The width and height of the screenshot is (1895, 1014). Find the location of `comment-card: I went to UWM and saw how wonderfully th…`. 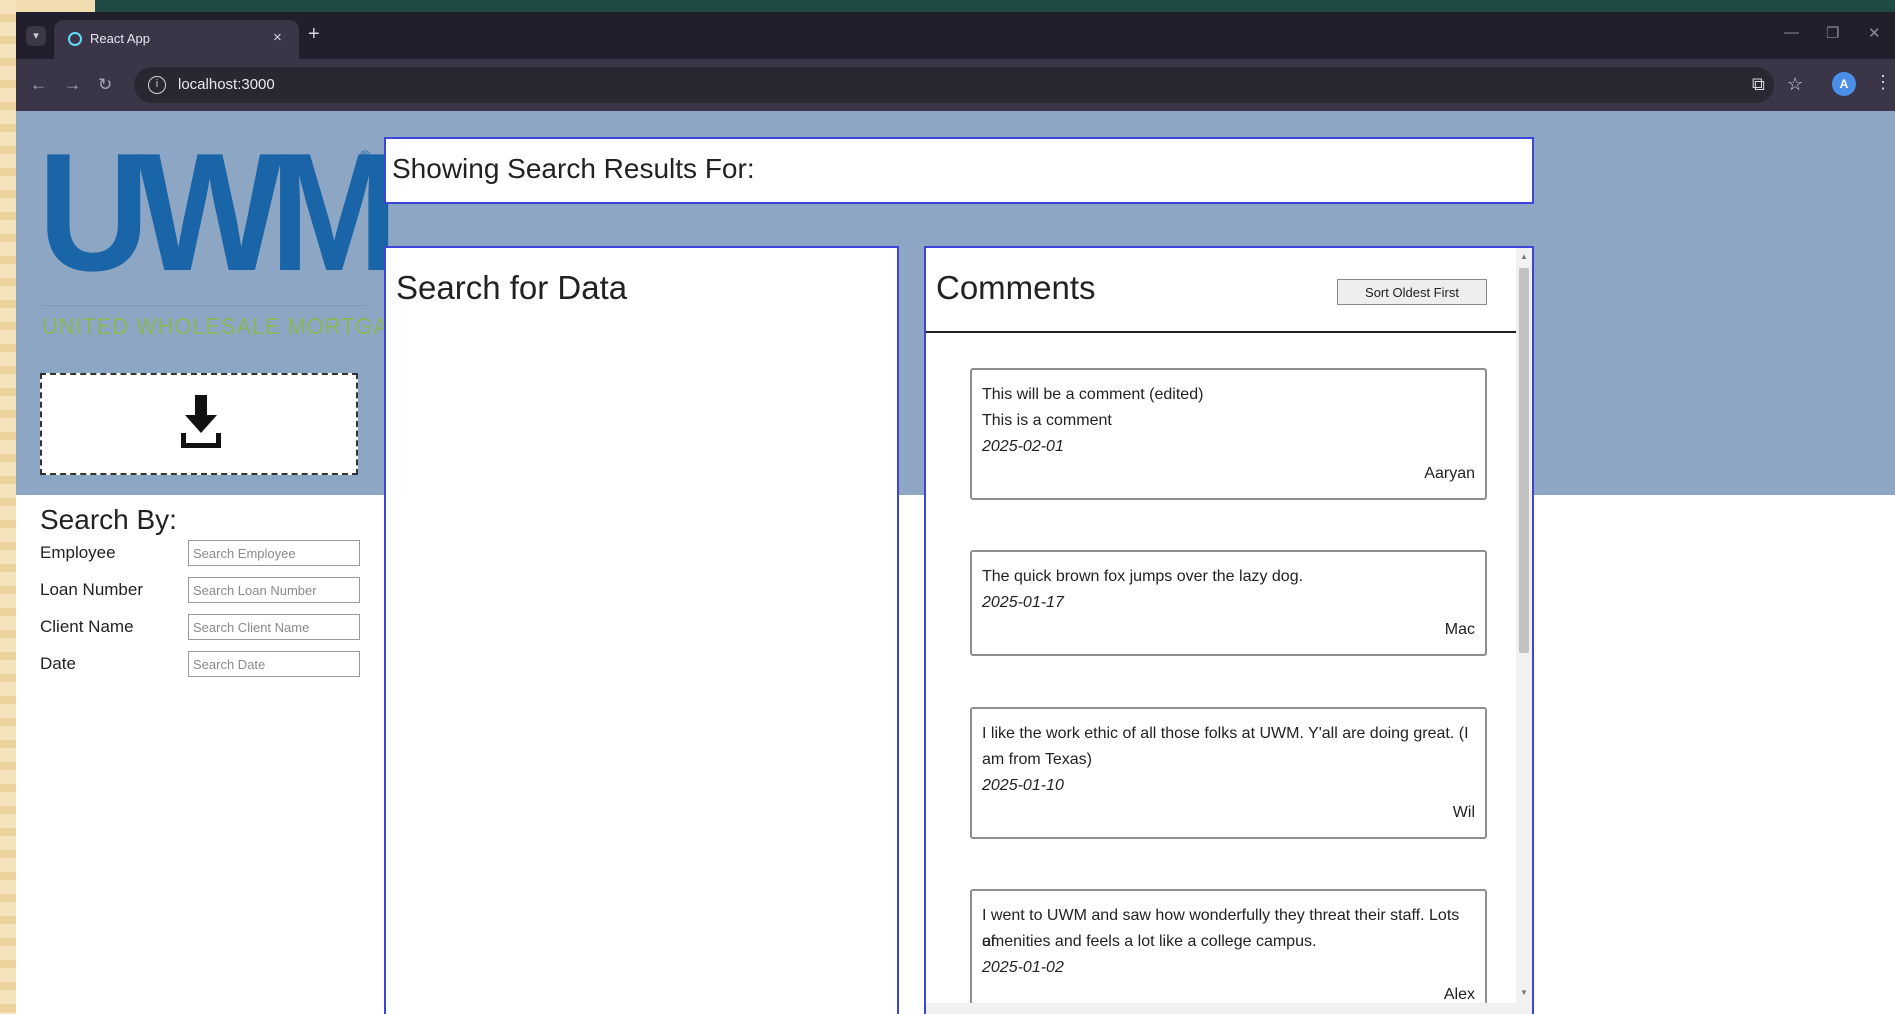

comment-card: I went to UWM and saw how wonderfully th… is located at coordinates (1228, 951).